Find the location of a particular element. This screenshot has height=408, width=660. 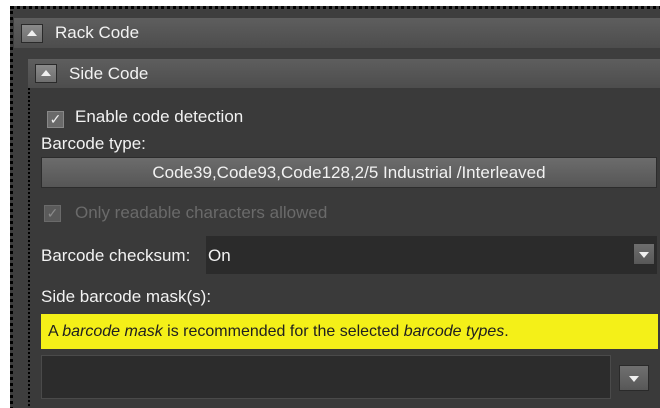

warning-text: is recommended for the selected is located at coordinates (283, 331).